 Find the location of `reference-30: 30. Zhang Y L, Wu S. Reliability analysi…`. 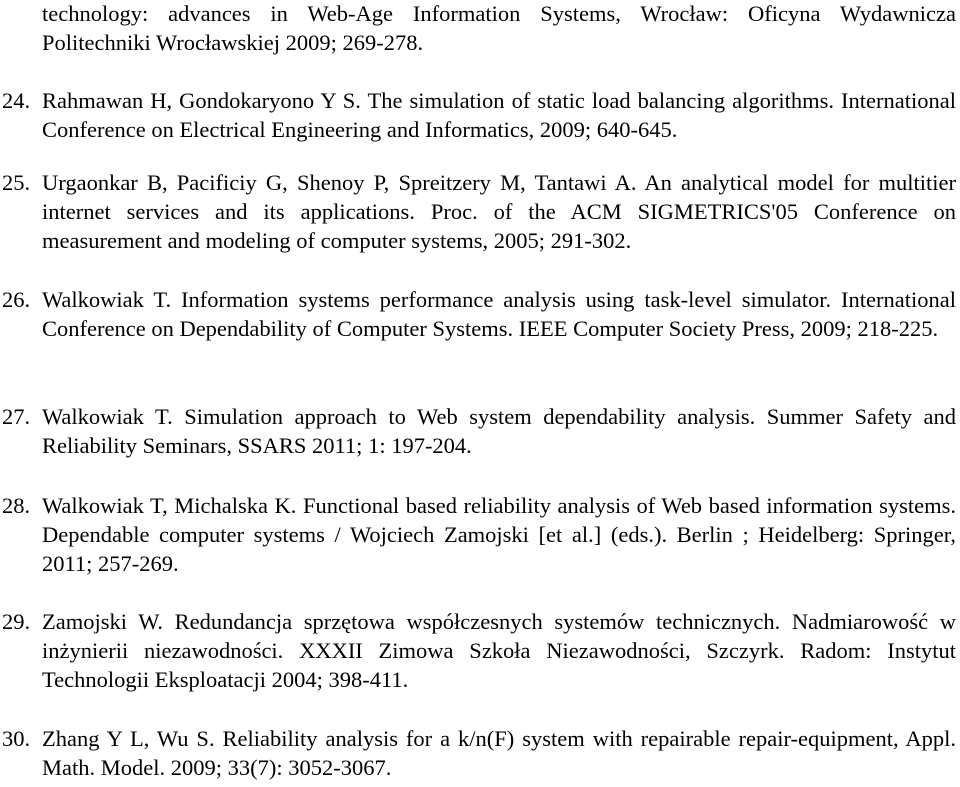

reference-30: 30. Zhang Y L, Wu S. Reliability analysi… is located at coordinates (478, 753).